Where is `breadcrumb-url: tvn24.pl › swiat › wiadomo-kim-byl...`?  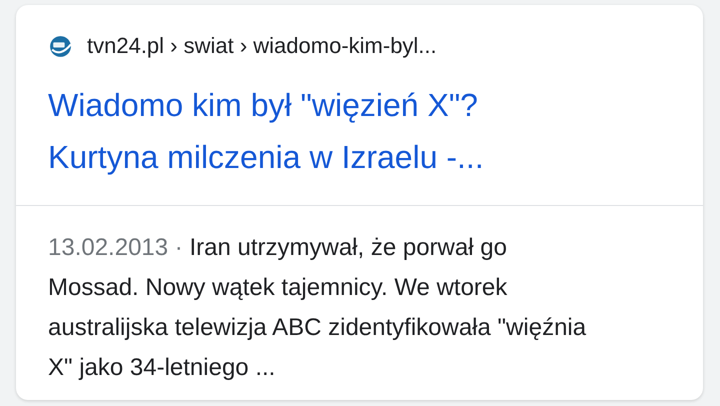 breadcrumb-url: tvn24.pl › swiat › wiadomo-kim-byl... is located at coordinates (262, 46).